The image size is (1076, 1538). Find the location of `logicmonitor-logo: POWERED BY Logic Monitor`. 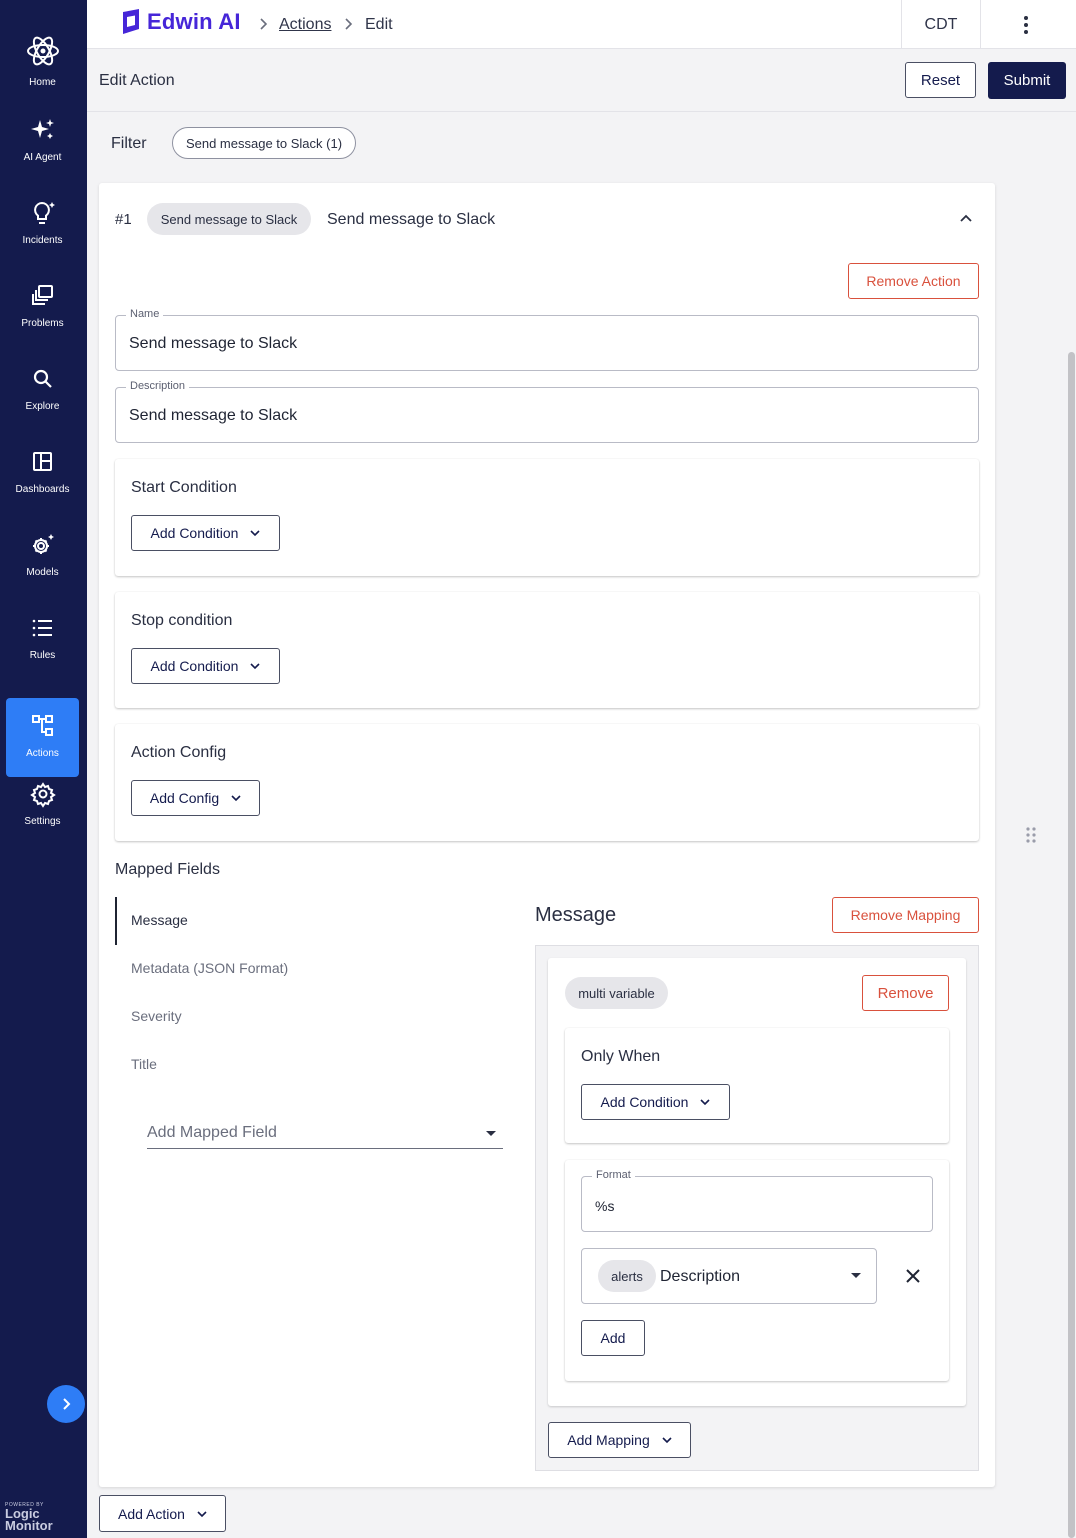

logicmonitor-logo: POWERED BY Logic Monitor is located at coordinates (29, 1517).